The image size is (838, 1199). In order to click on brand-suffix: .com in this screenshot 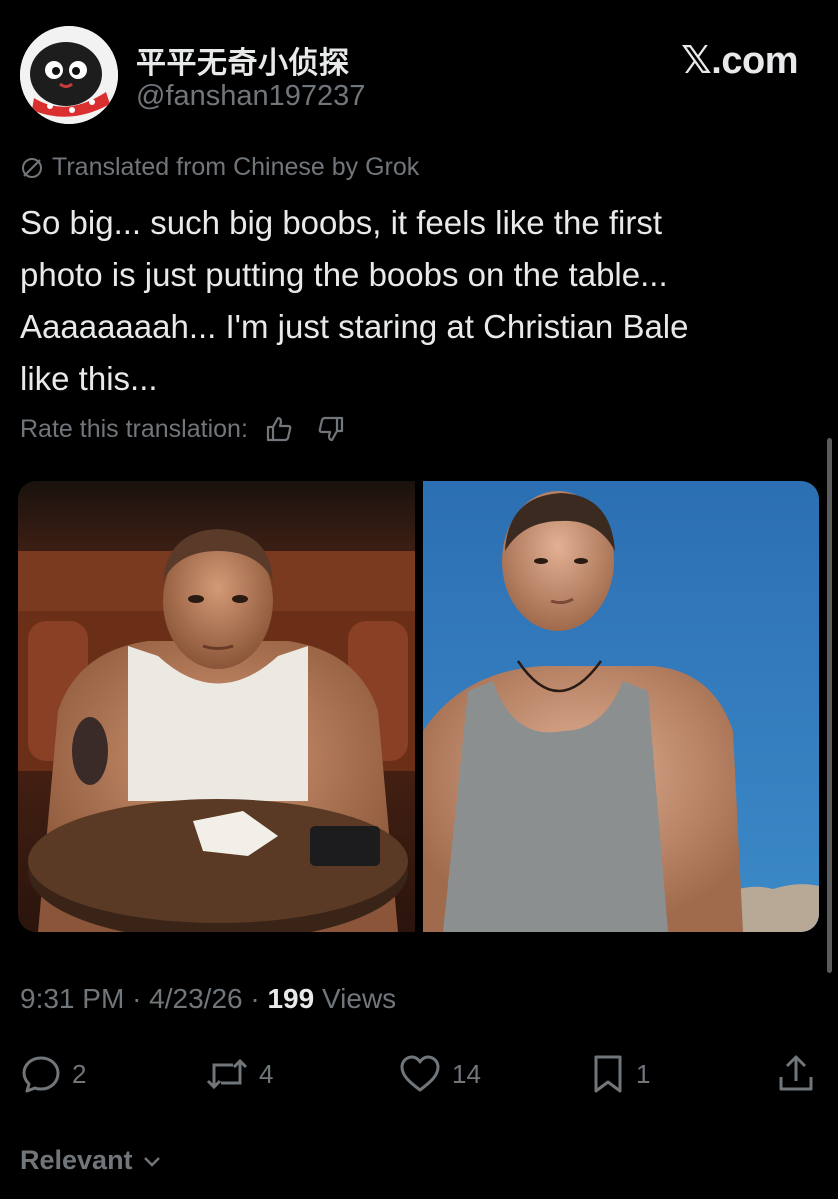, I will do `click(754, 61)`.